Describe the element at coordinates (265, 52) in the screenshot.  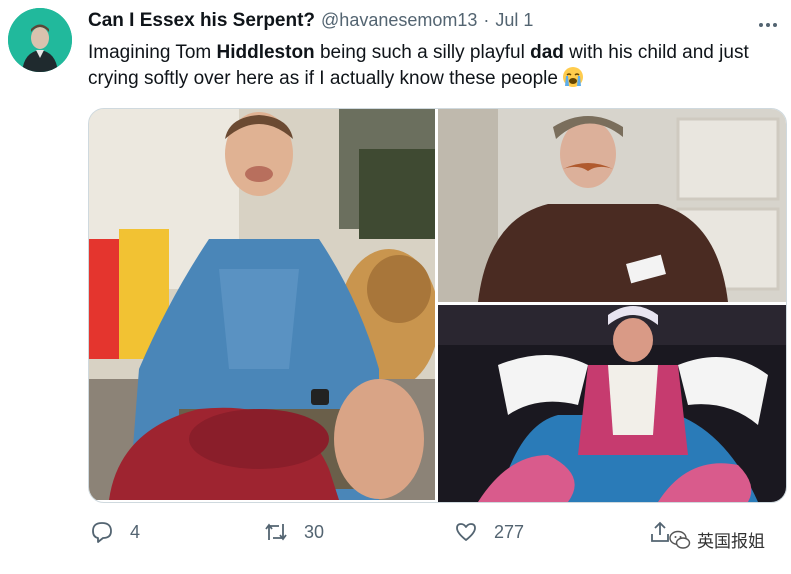
I see `tweet-text-bold: Hiddleston` at that location.